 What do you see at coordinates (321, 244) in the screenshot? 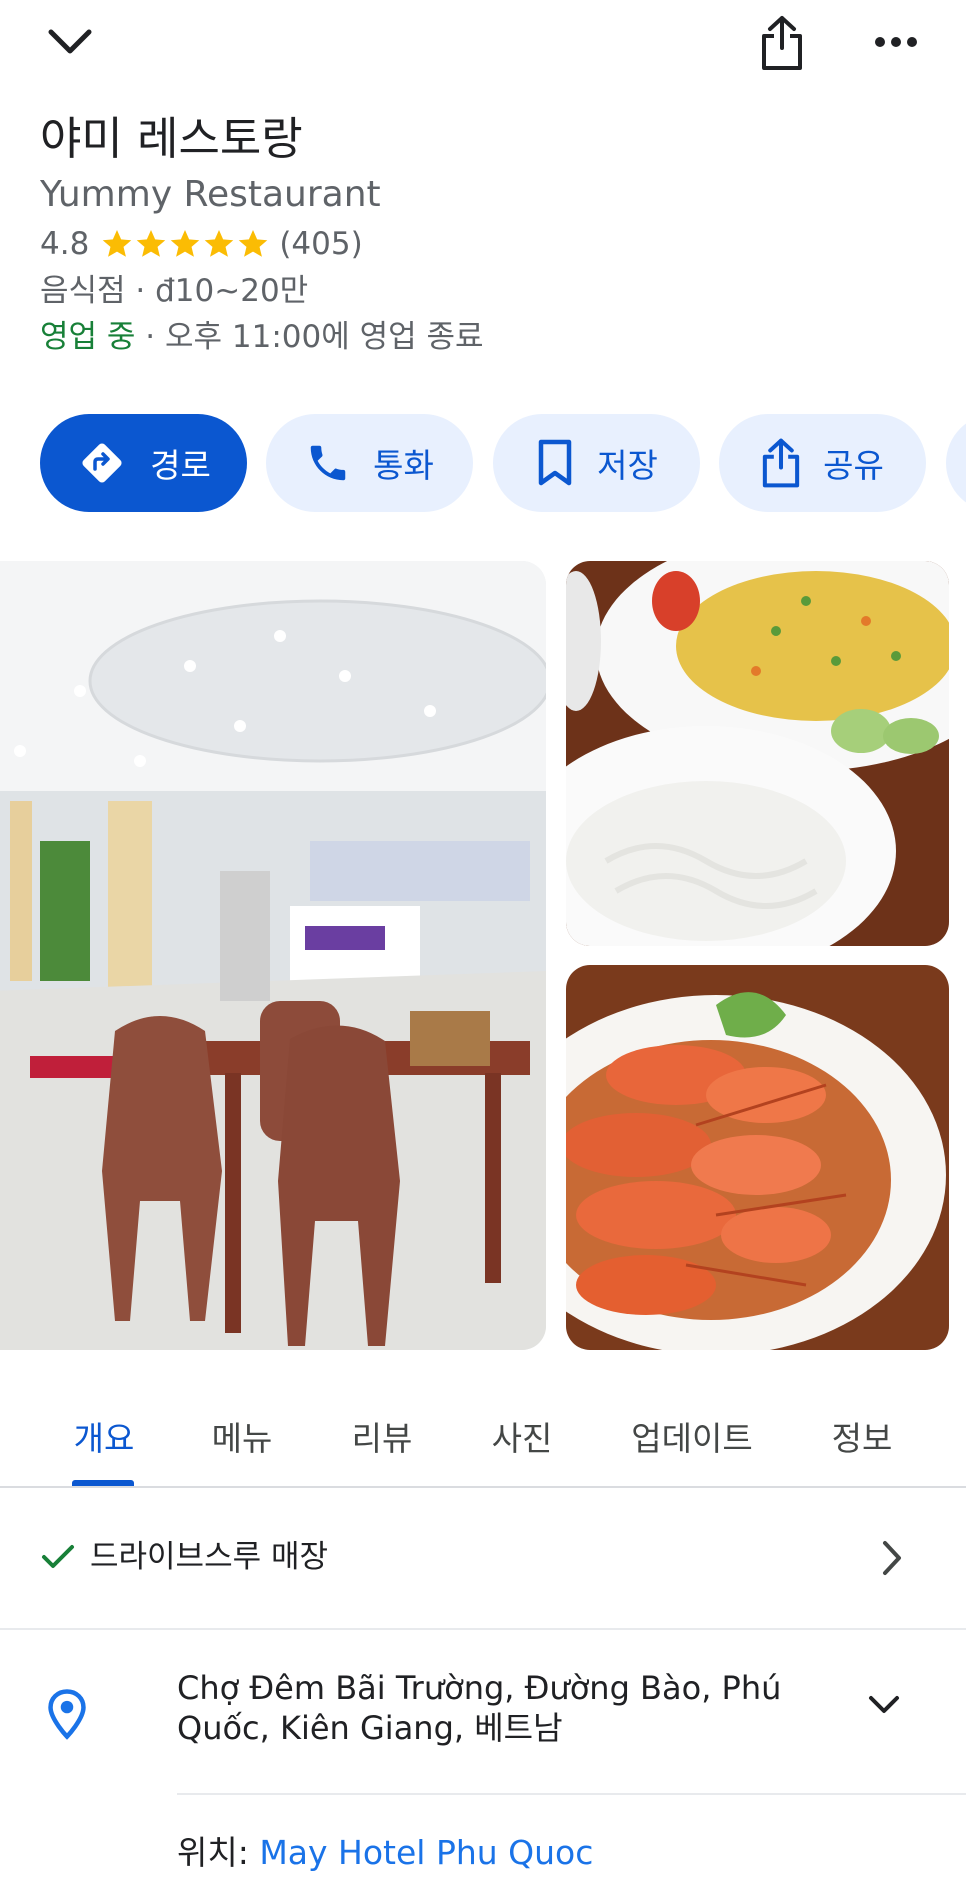
I see `review-count: (405)` at bounding box center [321, 244].